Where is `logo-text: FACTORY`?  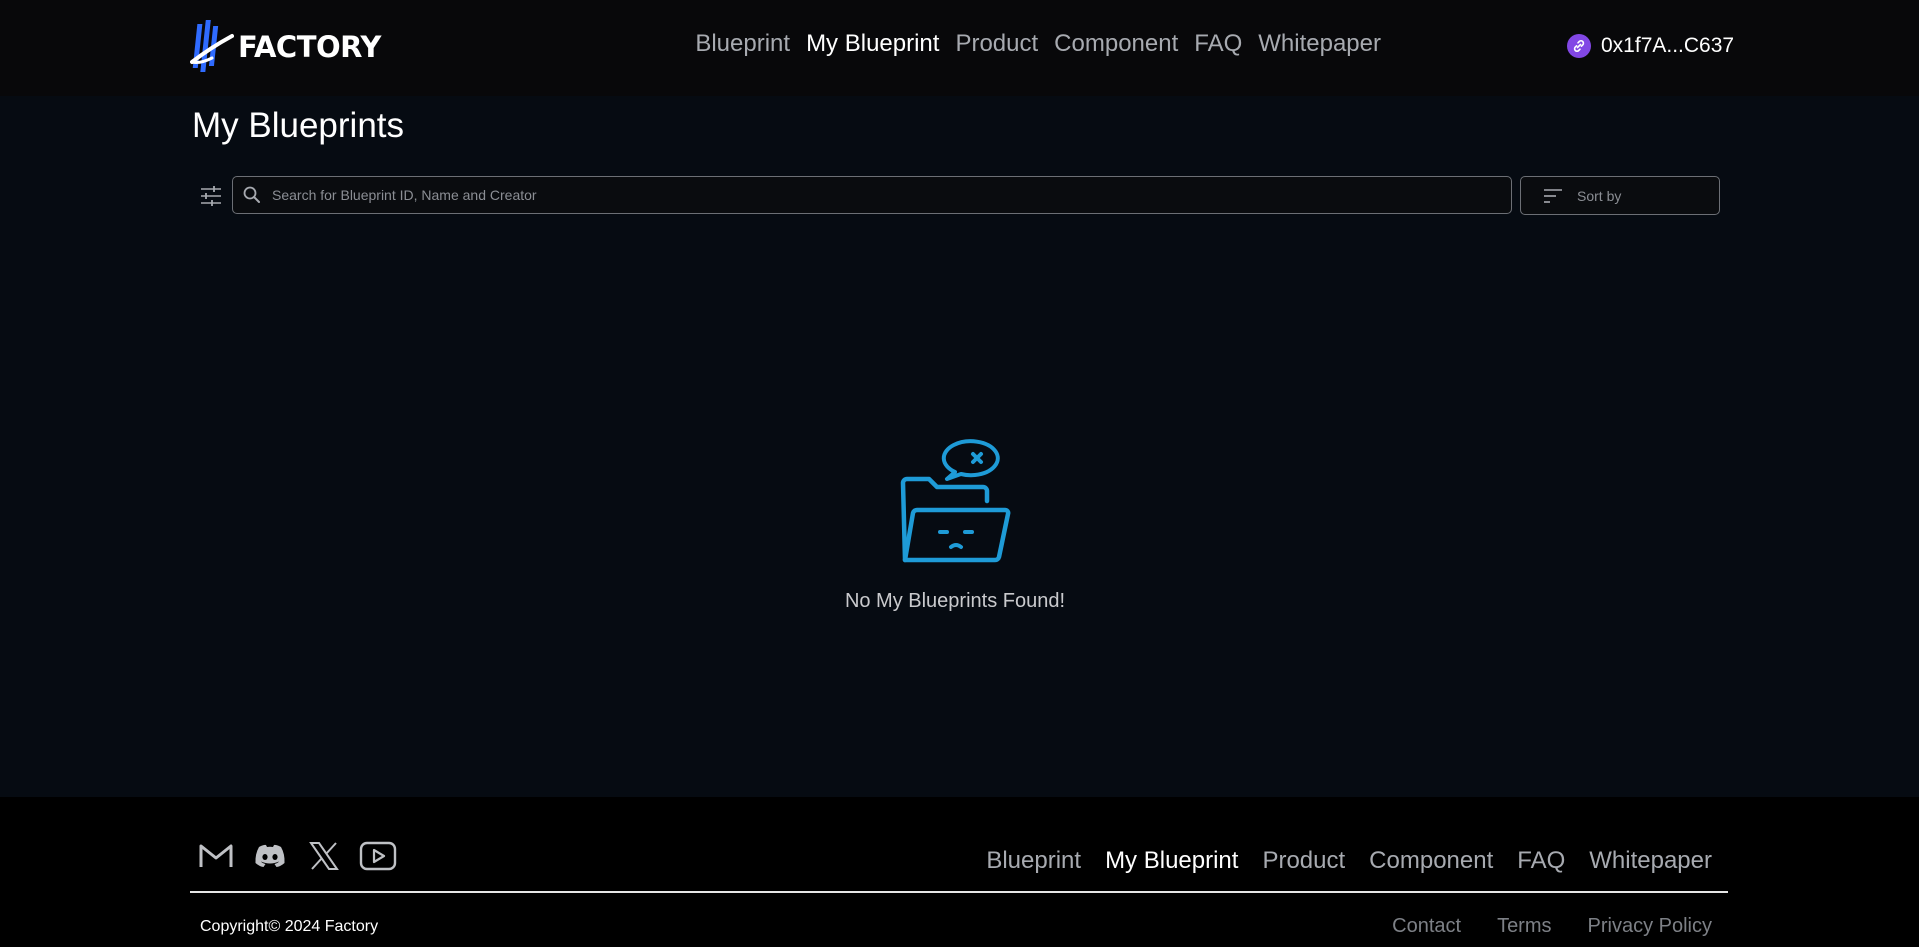
logo-text: FACTORY is located at coordinates (309, 47).